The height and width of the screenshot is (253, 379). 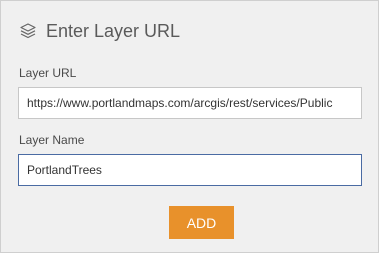 I want to click on add-button: ADD, so click(x=201, y=222).